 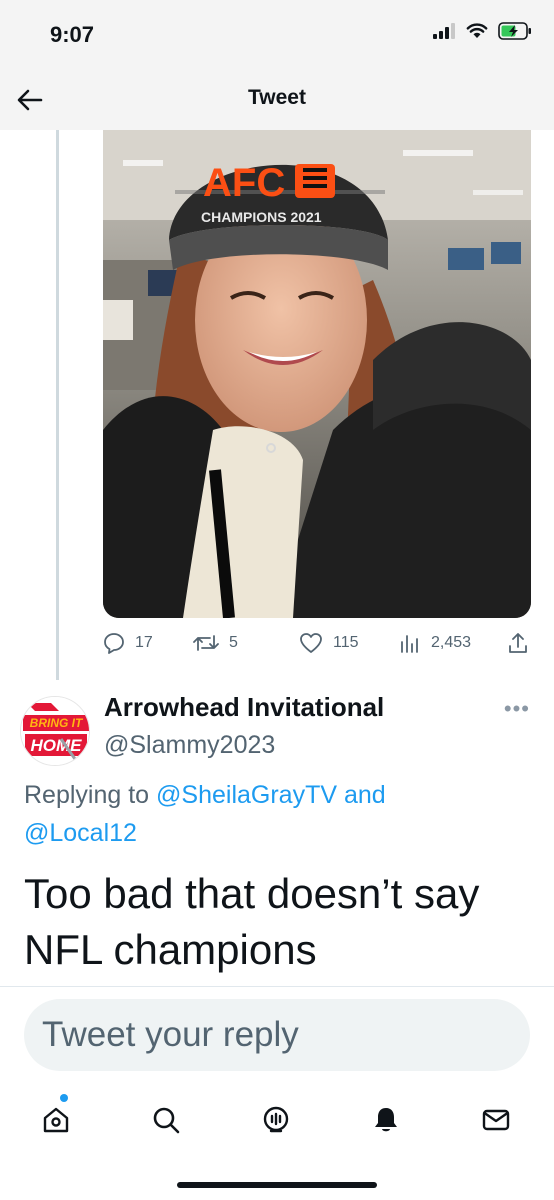 I want to click on notification-dot, so click(x=64, y=1098).